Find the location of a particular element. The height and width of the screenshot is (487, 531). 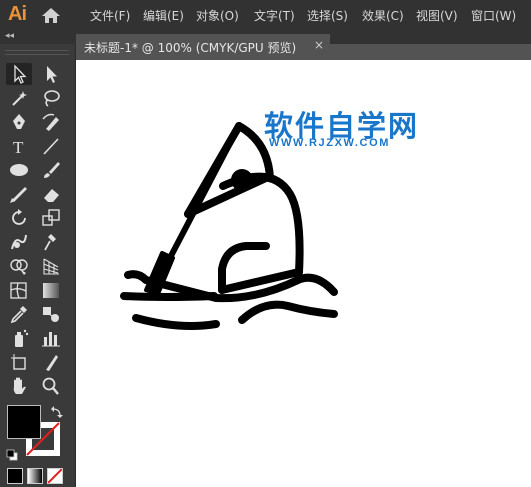

menu-edit: 编辑(E) is located at coordinates (163, 15).